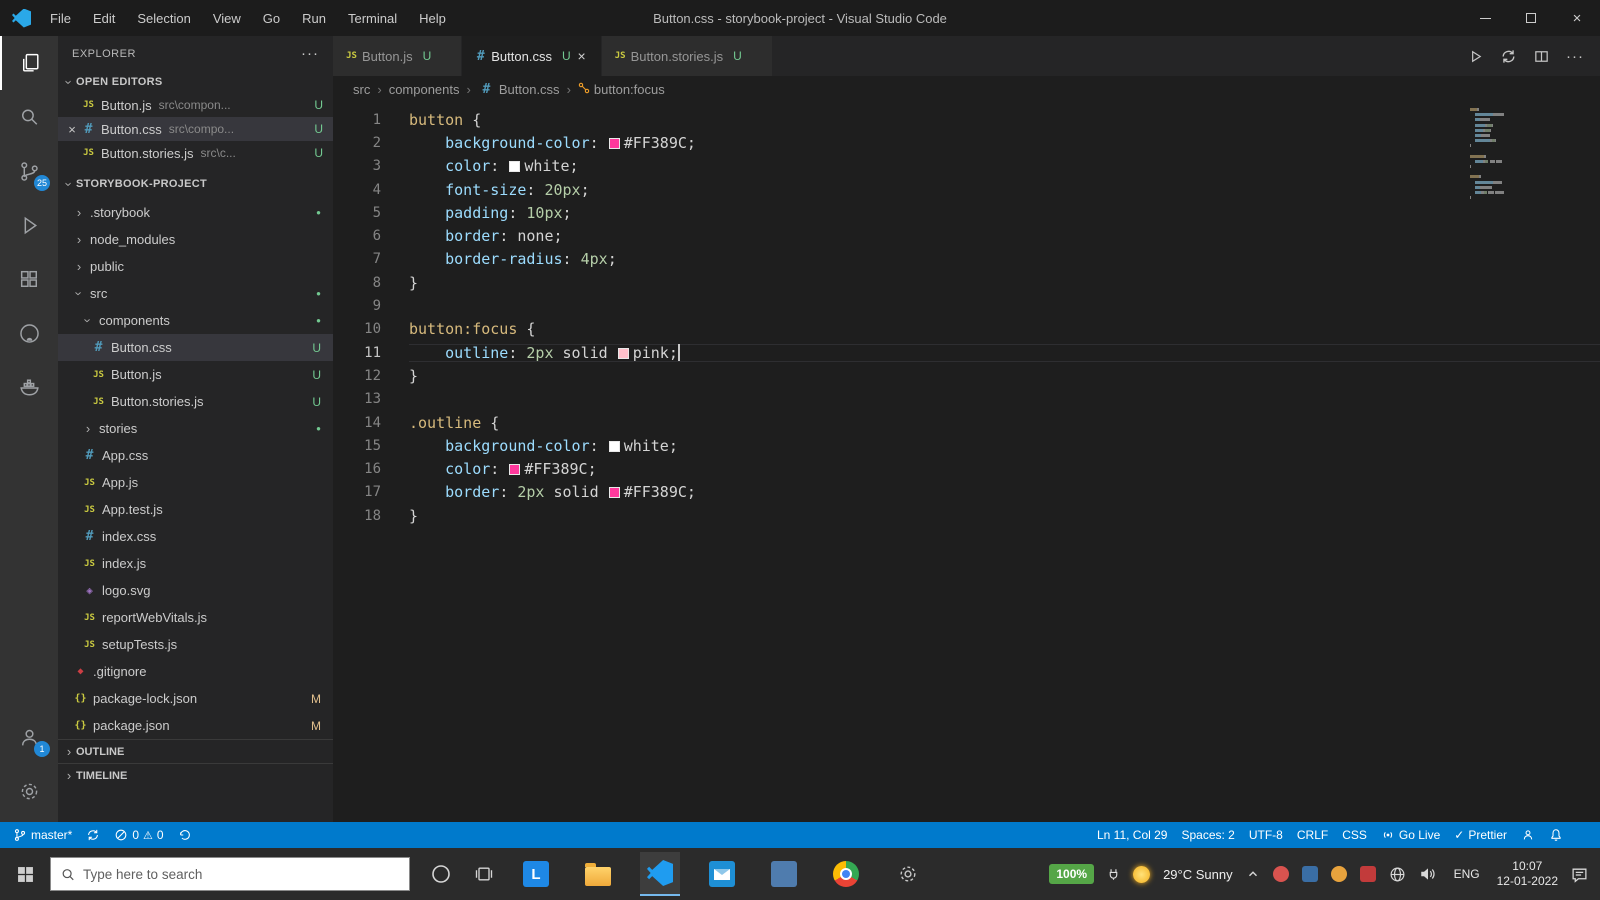  What do you see at coordinates (195, 153) in the screenshot?
I see `open-editor-button-stories-js: JS Button.stories.js src\c... U` at bounding box center [195, 153].